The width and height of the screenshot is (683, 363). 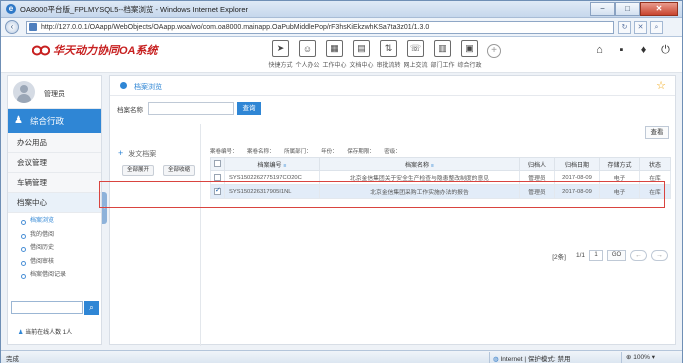 What do you see at coordinates (596, 255) in the screenshot?
I see `page-number-input: 1` at bounding box center [596, 255].